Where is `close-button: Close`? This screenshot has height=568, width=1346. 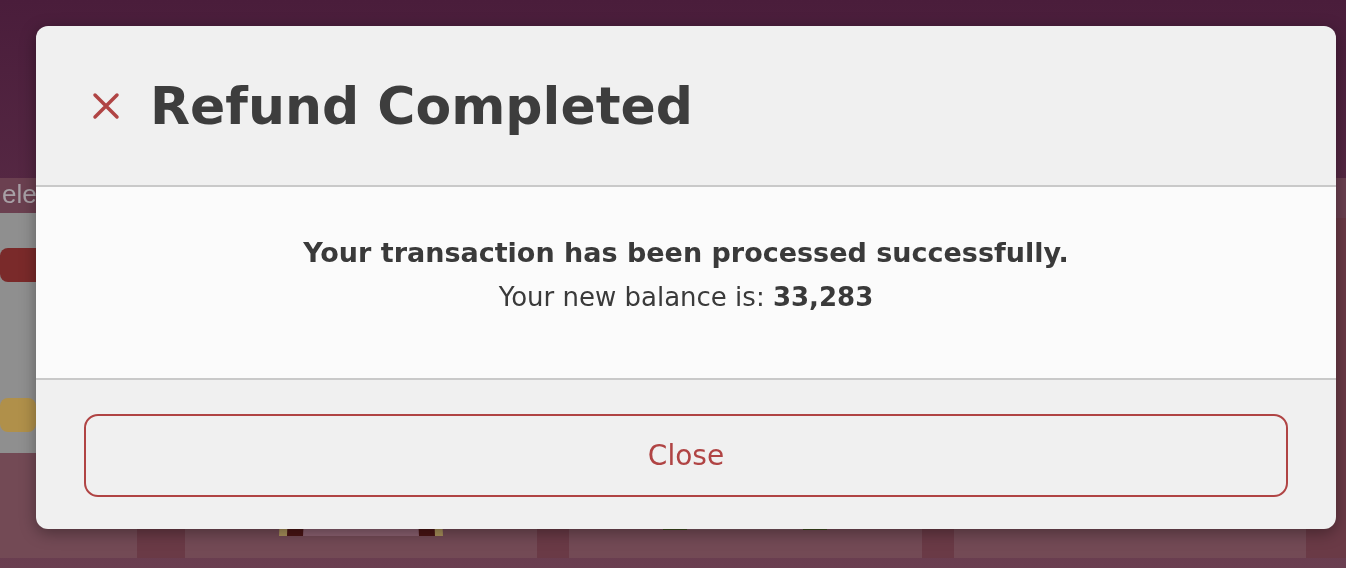
close-button: Close is located at coordinates (686, 455).